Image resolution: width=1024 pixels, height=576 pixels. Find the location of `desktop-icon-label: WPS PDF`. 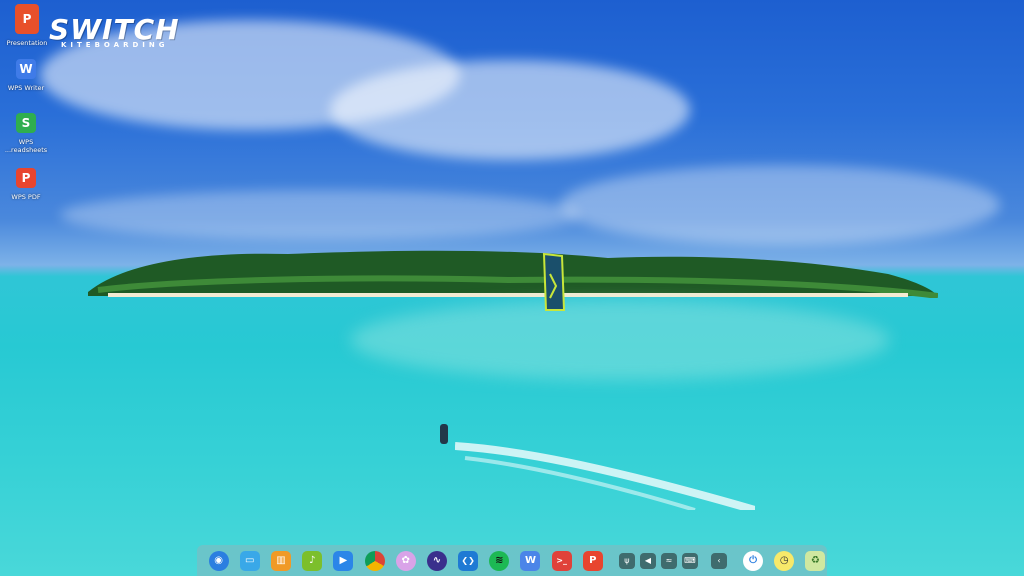

desktop-icon-label: WPS PDF is located at coordinates (26, 197).